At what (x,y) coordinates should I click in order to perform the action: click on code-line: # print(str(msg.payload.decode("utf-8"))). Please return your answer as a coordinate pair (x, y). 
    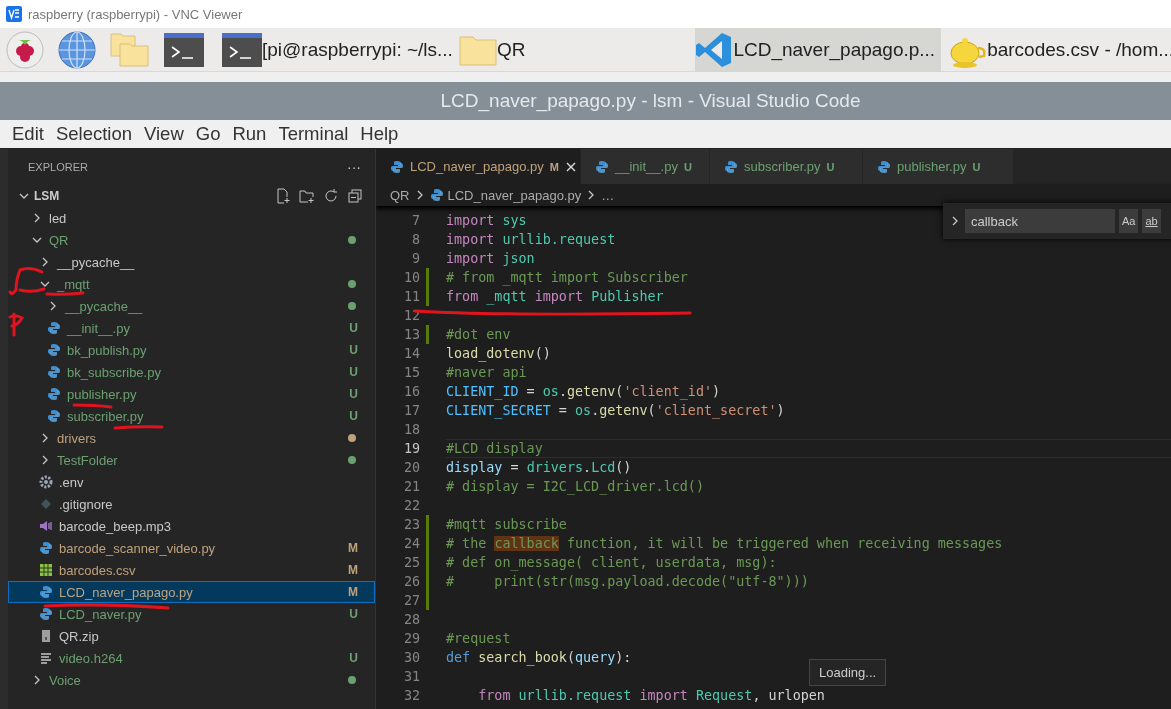
    Looking at the image, I should click on (627, 582).